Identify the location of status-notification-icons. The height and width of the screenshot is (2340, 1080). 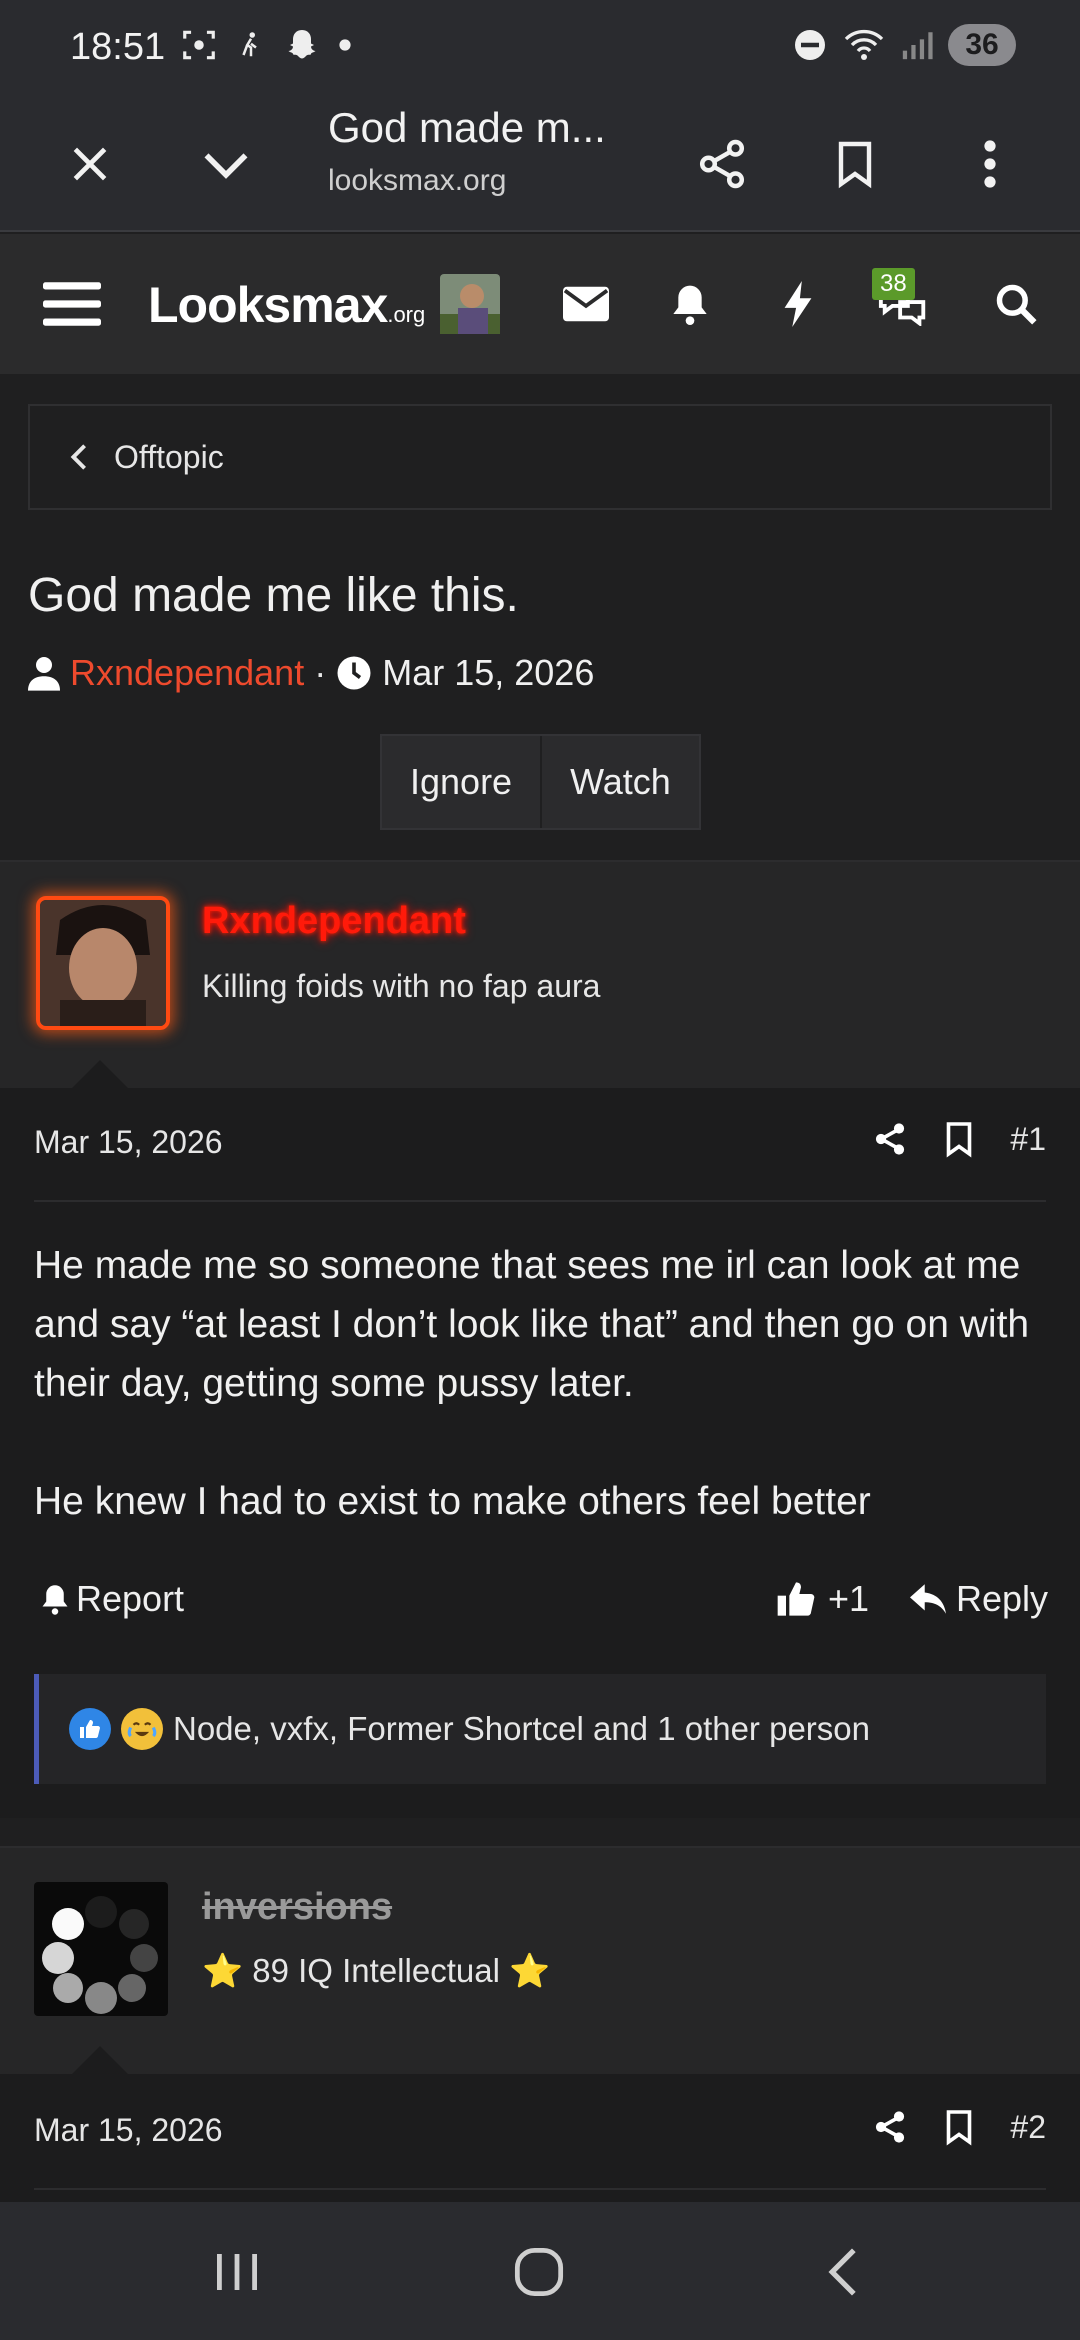
(266, 45).